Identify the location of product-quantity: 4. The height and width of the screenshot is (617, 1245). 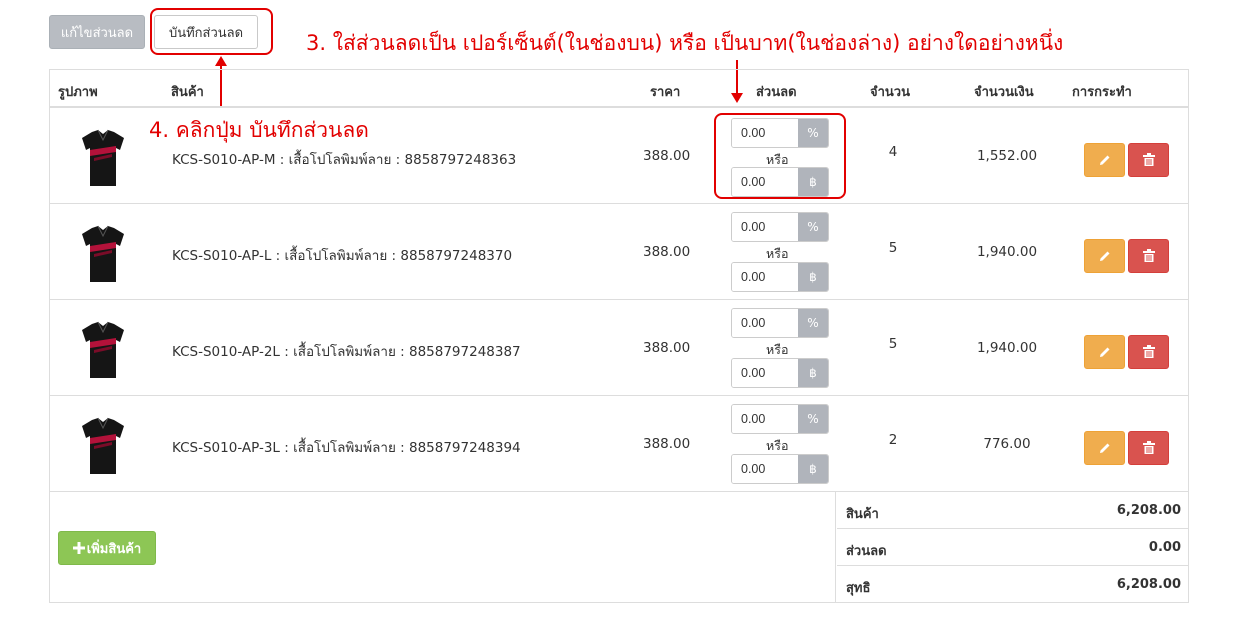
(893, 152).